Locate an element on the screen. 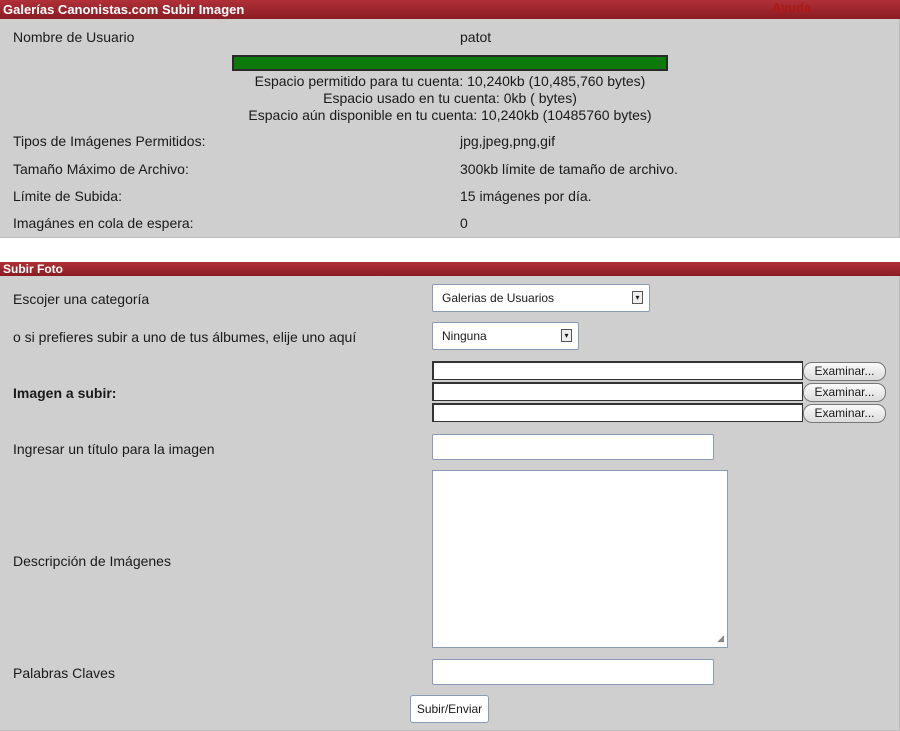 Image resolution: width=900 pixels, height=731 pixels. upload-limit-label: Límite de Subida: is located at coordinates (67, 196).